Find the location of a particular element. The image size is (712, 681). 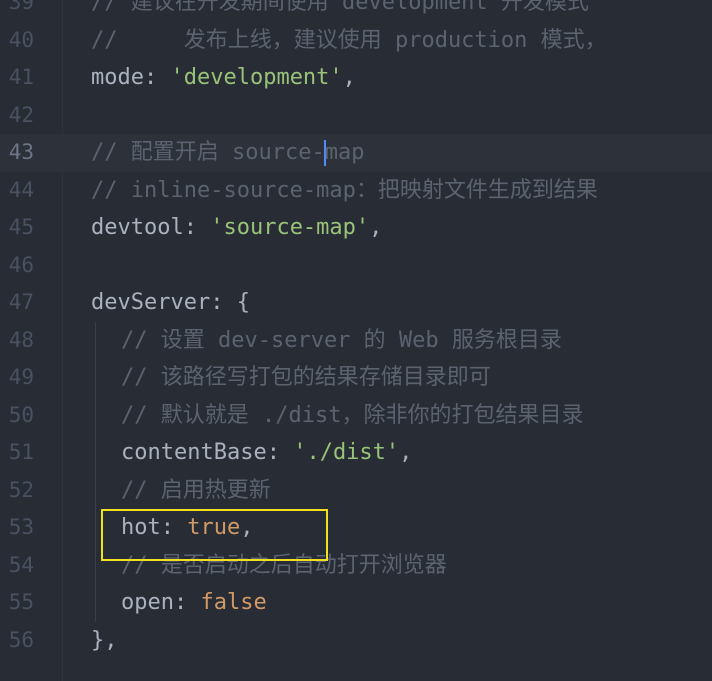

line-number: 46 is located at coordinates (21, 264).